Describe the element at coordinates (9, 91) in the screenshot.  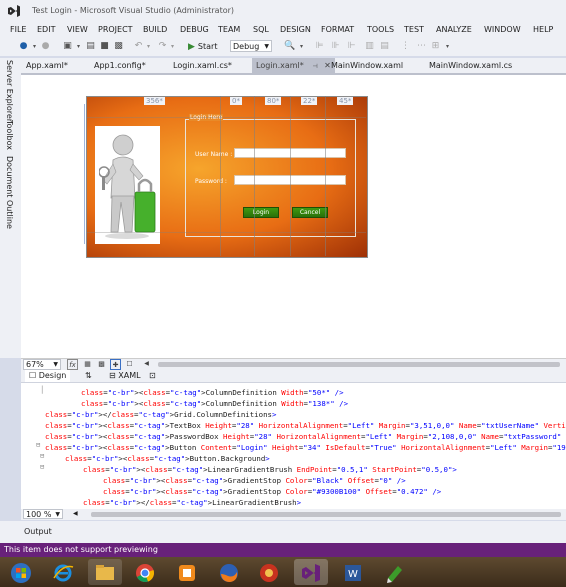
I see `server-explorer-tab: Server Explorer` at that location.